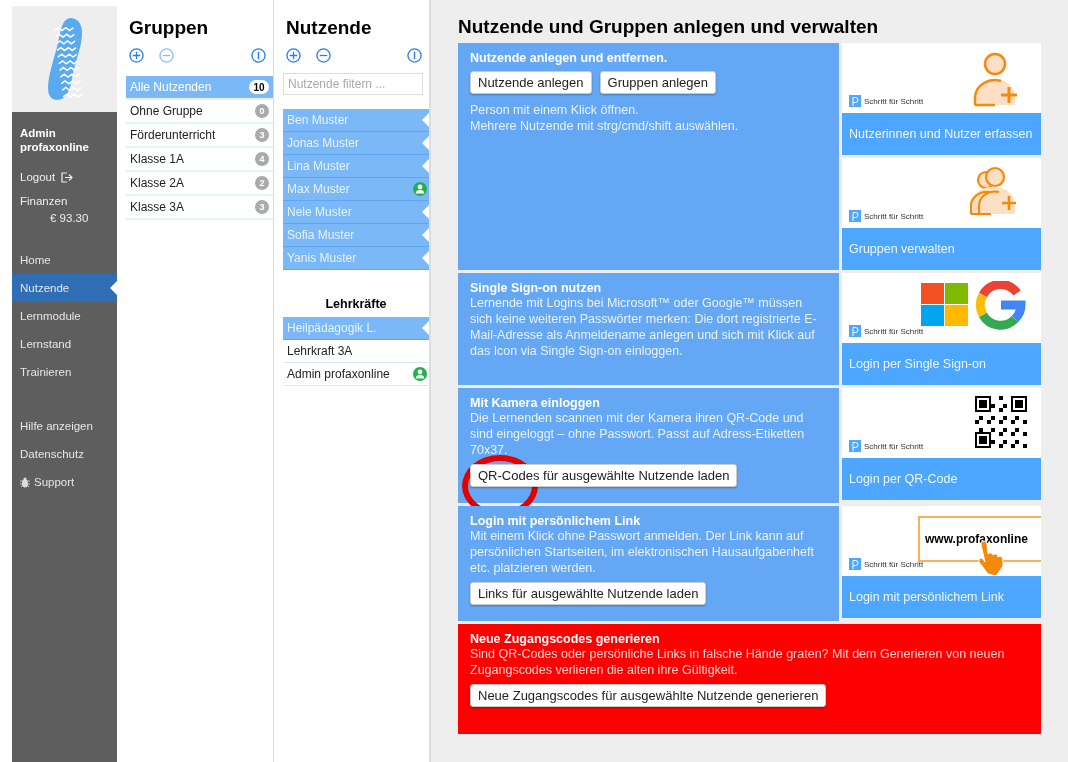 This screenshot has width=1068, height=762. I want to click on group-item: Klasse 1A 4, so click(199, 160).